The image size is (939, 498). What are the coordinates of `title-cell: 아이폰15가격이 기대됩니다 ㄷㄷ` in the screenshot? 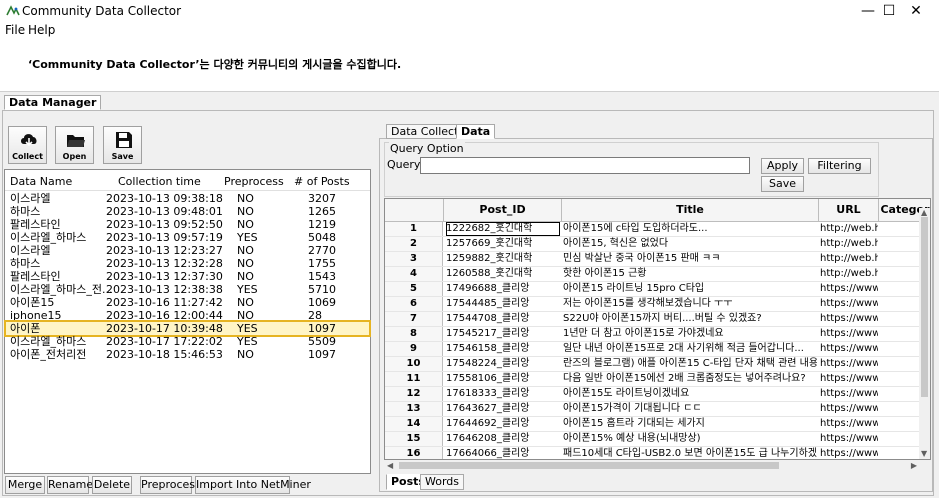 It's located at (690, 409).